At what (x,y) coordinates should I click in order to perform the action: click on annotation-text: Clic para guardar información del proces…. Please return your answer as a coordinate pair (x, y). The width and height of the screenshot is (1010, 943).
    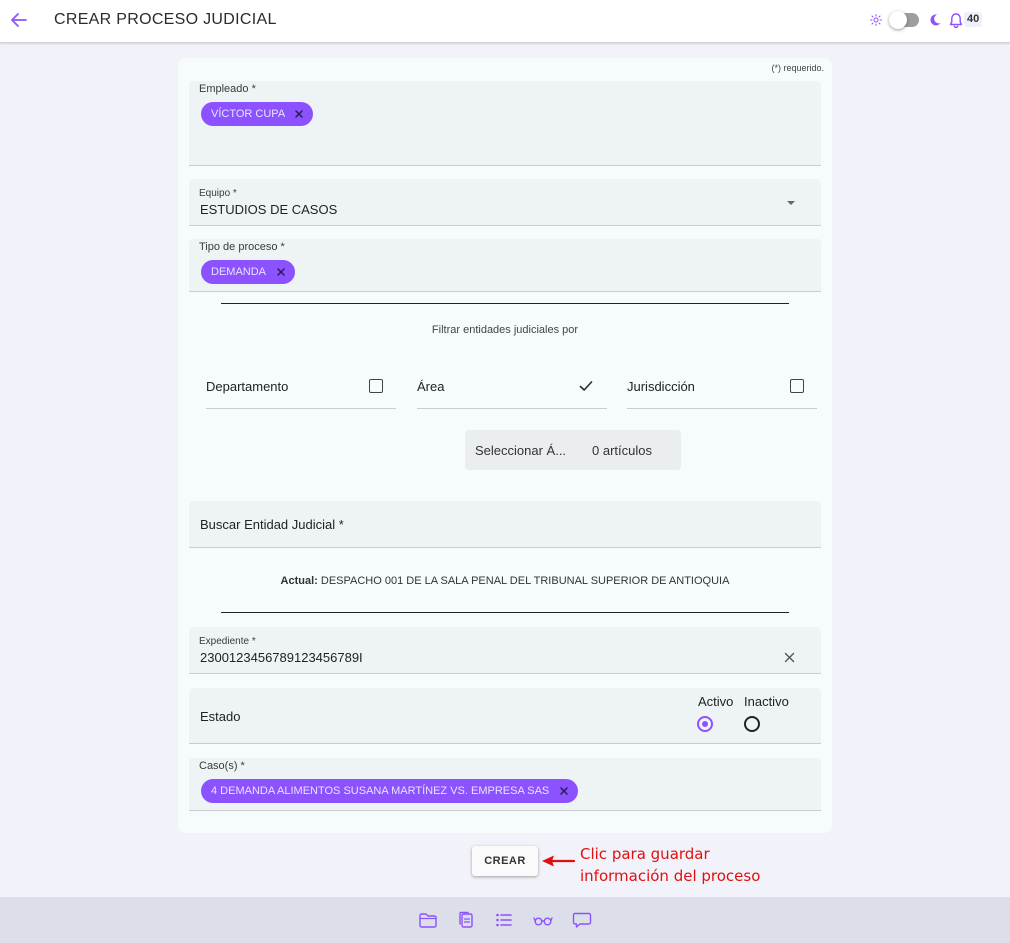
    Looking at the image, I should click on (670, 865).